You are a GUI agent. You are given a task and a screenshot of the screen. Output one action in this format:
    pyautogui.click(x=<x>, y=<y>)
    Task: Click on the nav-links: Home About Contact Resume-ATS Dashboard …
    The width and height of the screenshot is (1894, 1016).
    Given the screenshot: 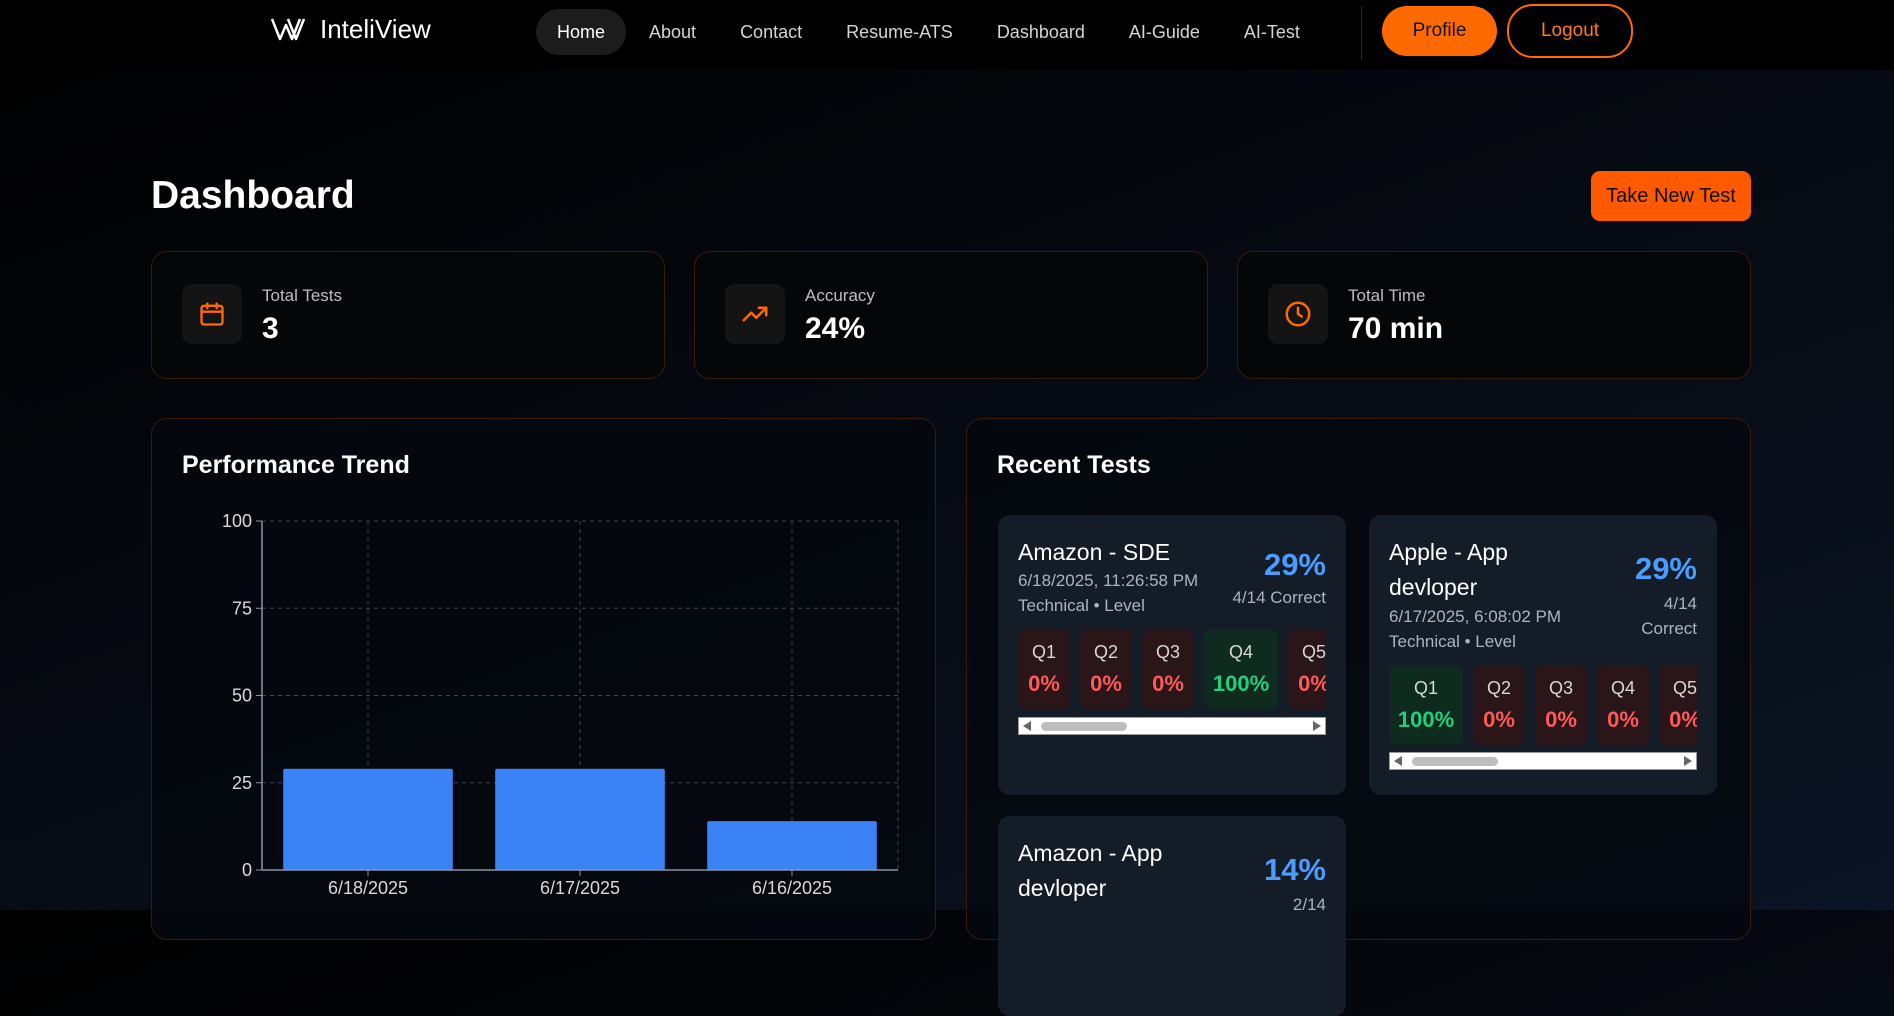 What is the action you would take?
    pyautogui.click(x=929, y=32)
    